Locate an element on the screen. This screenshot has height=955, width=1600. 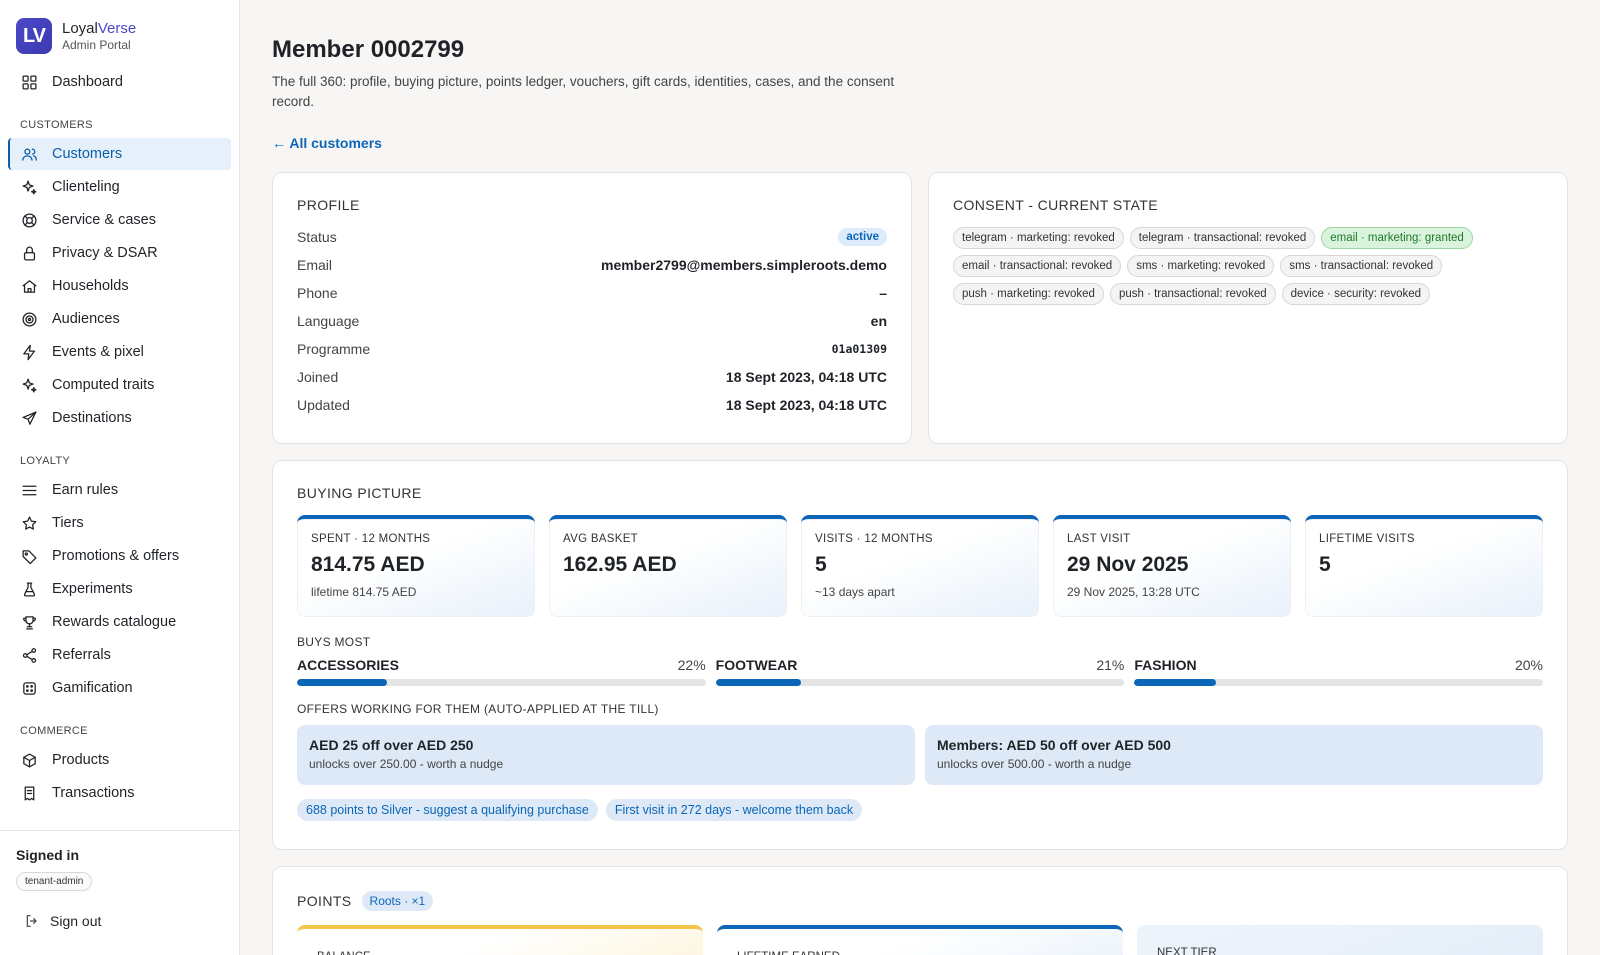
sidebar-item-rewards-catalogue: Rewards catalogue is located at coordinates (119, 622).